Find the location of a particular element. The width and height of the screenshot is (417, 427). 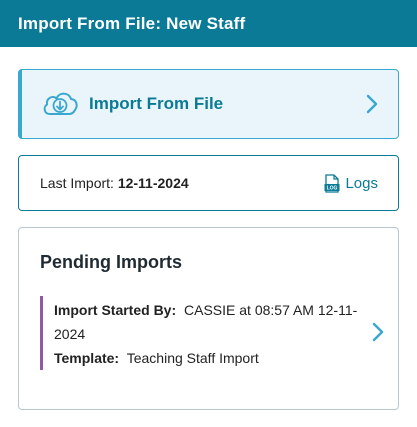

last-import-card: Last Import: 12-11-2024 LOG Logs is located at coordinates (208, 183).